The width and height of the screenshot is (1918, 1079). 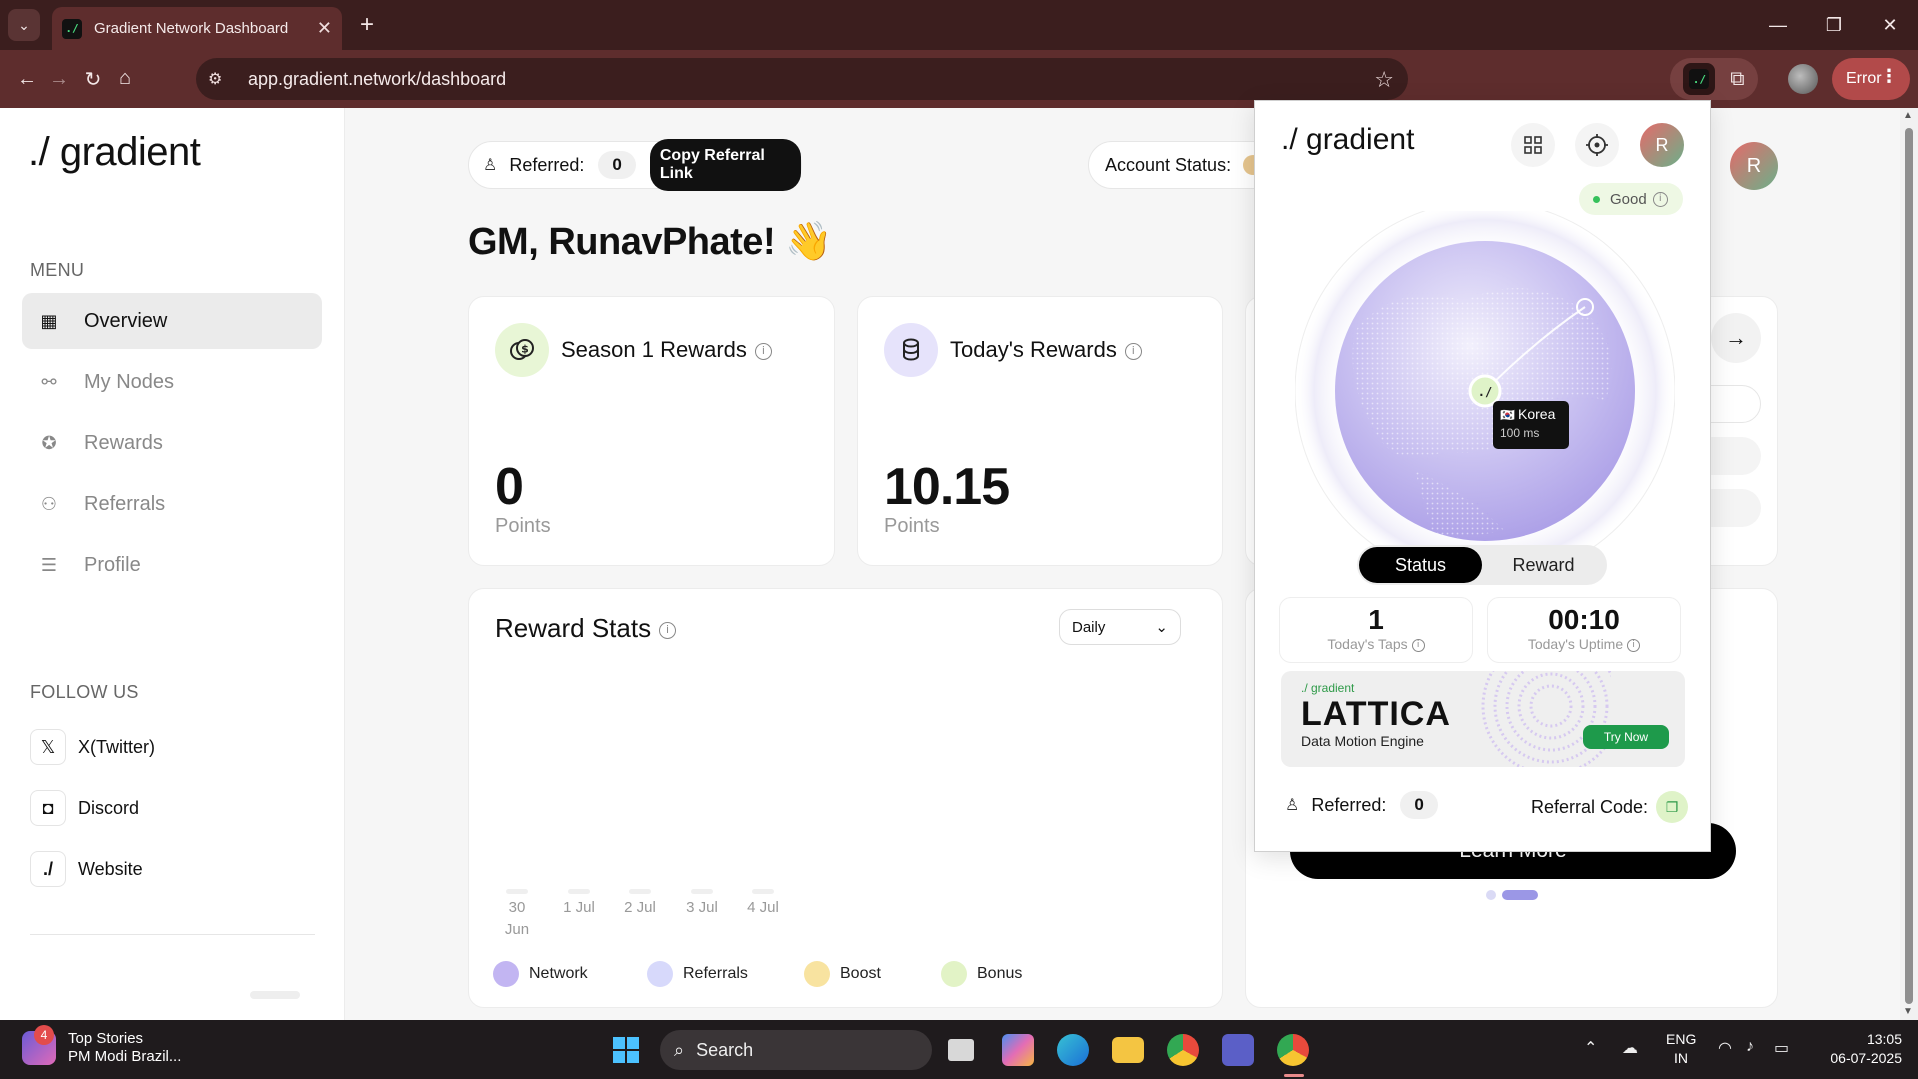 What do you see at coordinates (377, 78) in the screenshot?
I see `url-text: app.gradient.network/dashboard` at bounding box center [377, 78].